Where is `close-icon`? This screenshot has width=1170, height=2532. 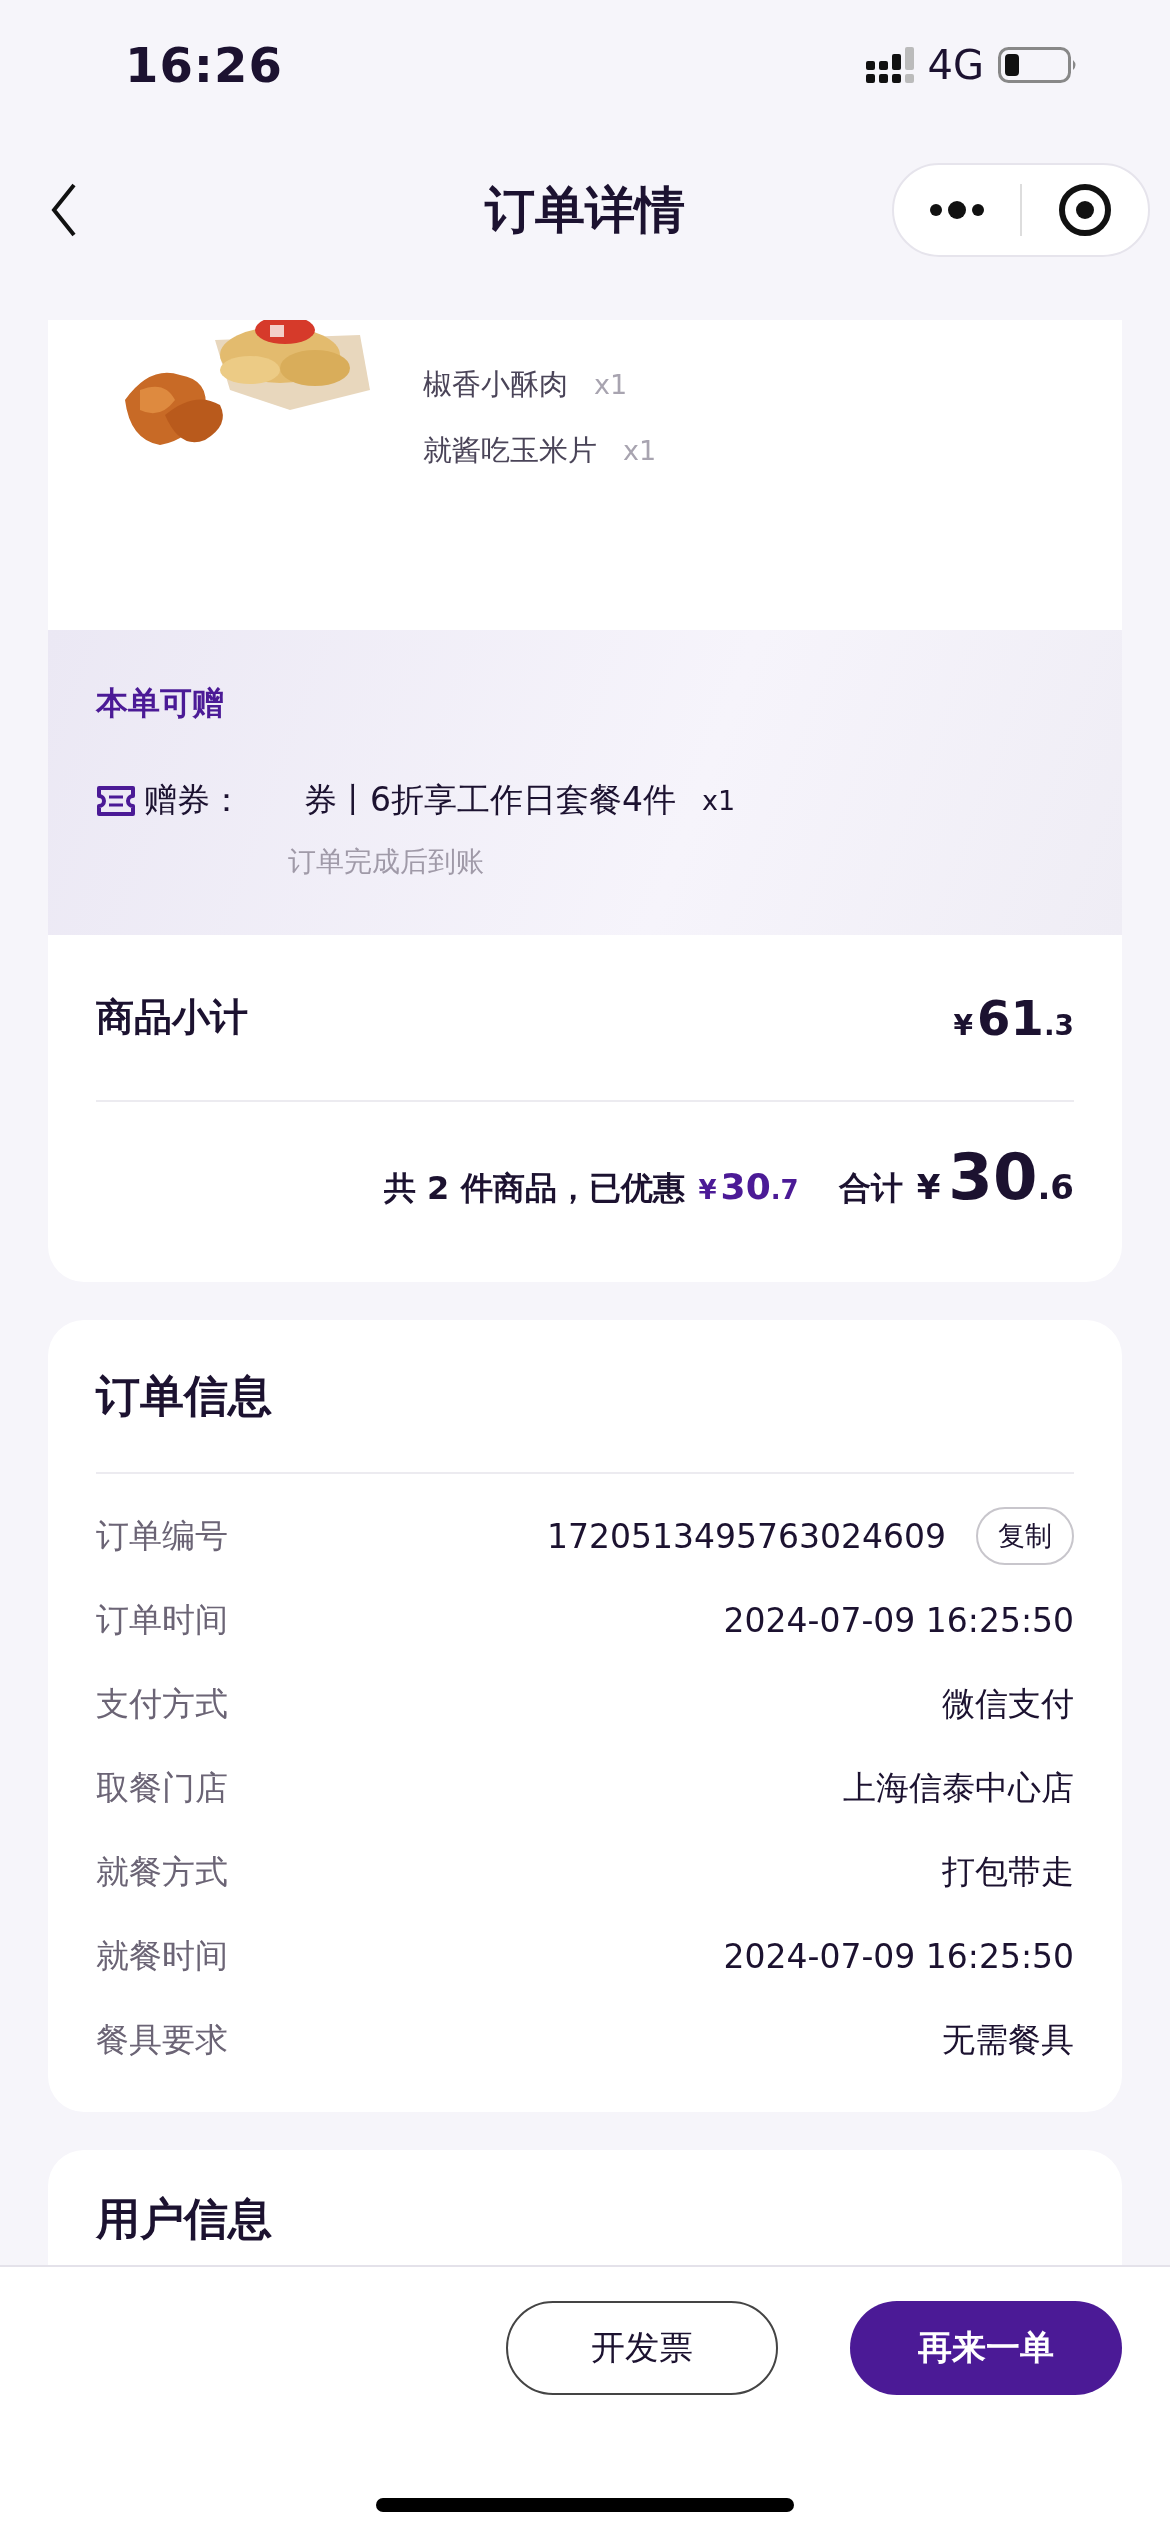 close-icon is located at coordinates (1085, 210).